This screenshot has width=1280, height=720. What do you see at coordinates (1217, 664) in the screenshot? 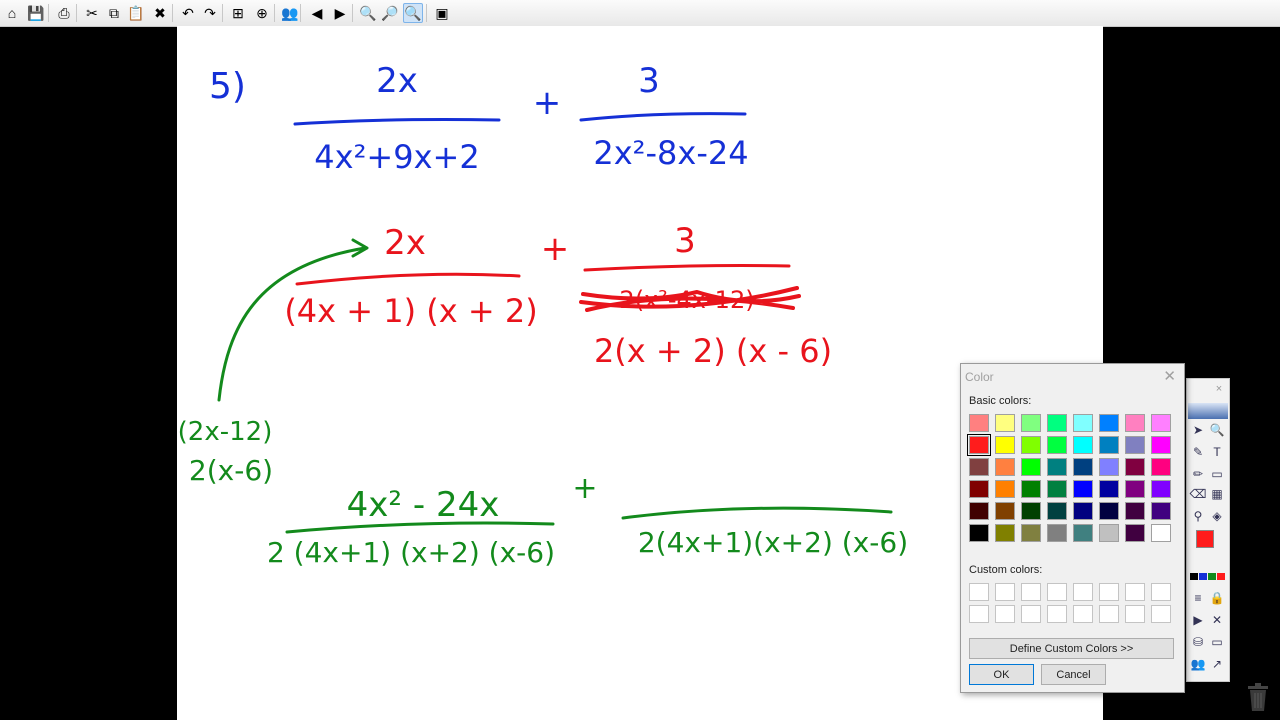
I see `export-icon: ↗` at bounding box center [1217, 664].